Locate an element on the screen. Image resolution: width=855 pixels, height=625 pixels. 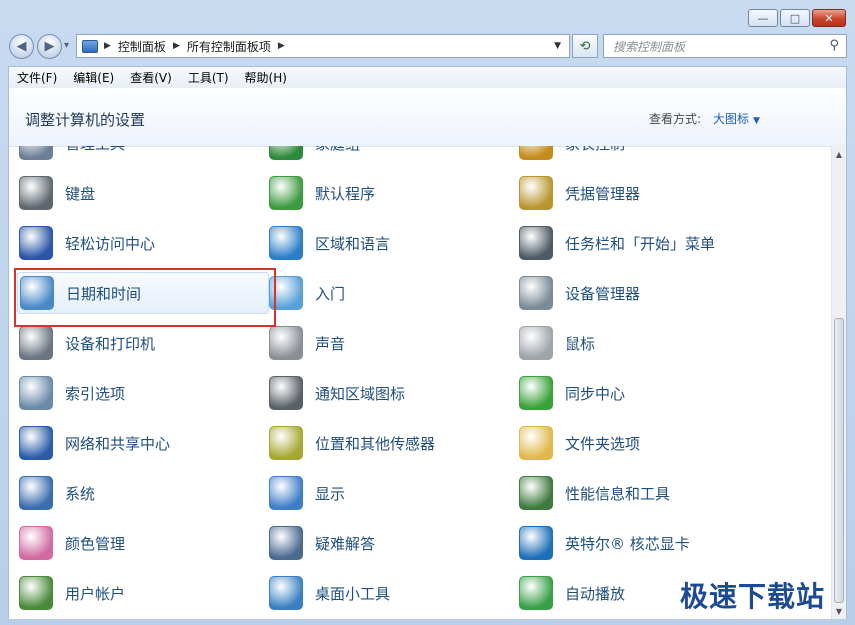
forward-button: ▶ is located at coordinates (49, 46).